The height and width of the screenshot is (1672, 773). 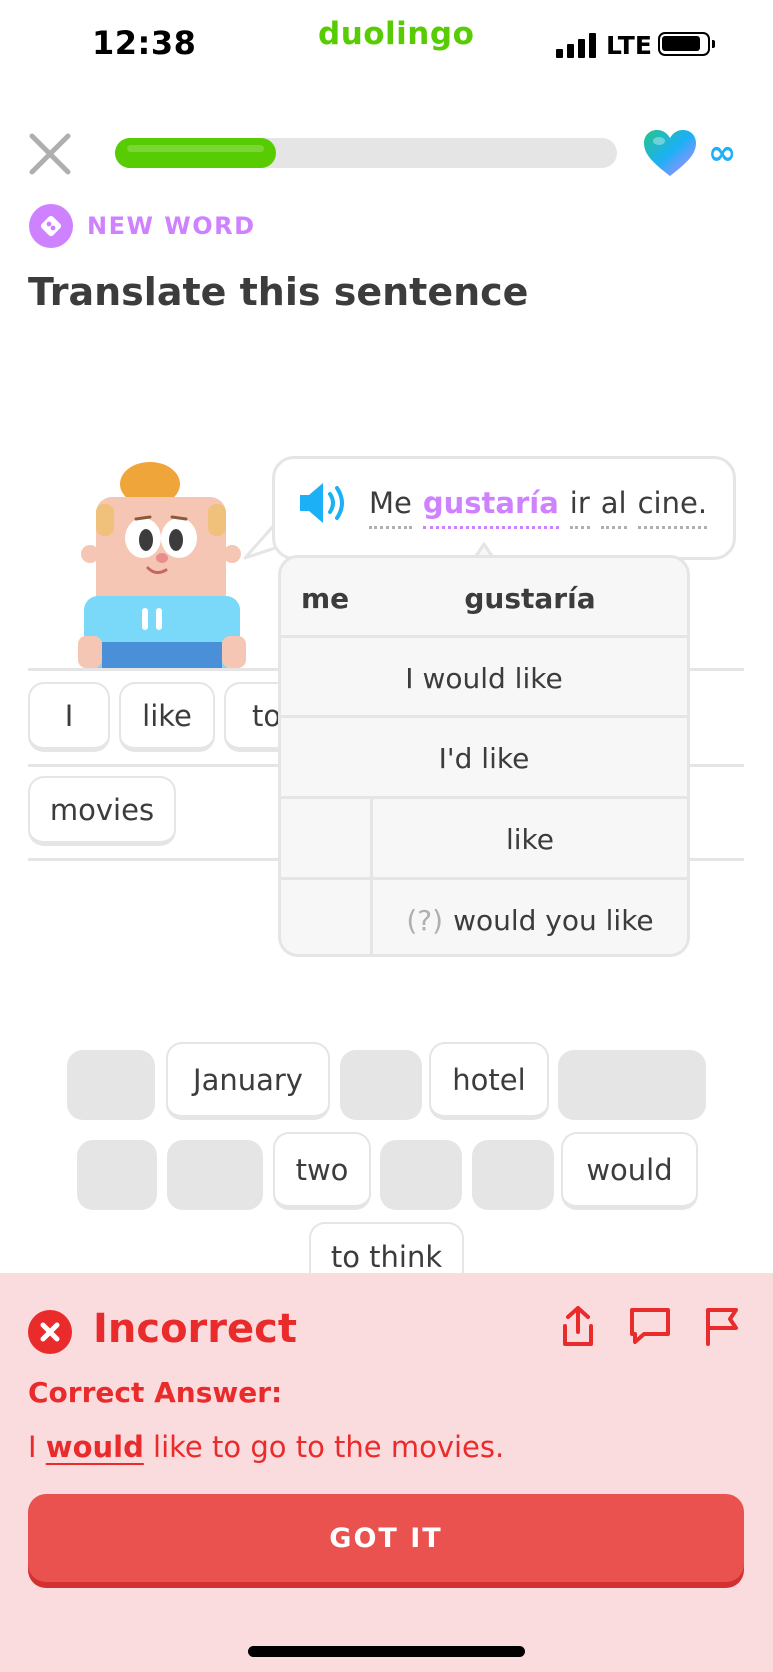 I want to click on exercise-title: Translate this sentence, so click(x=278, y=292).